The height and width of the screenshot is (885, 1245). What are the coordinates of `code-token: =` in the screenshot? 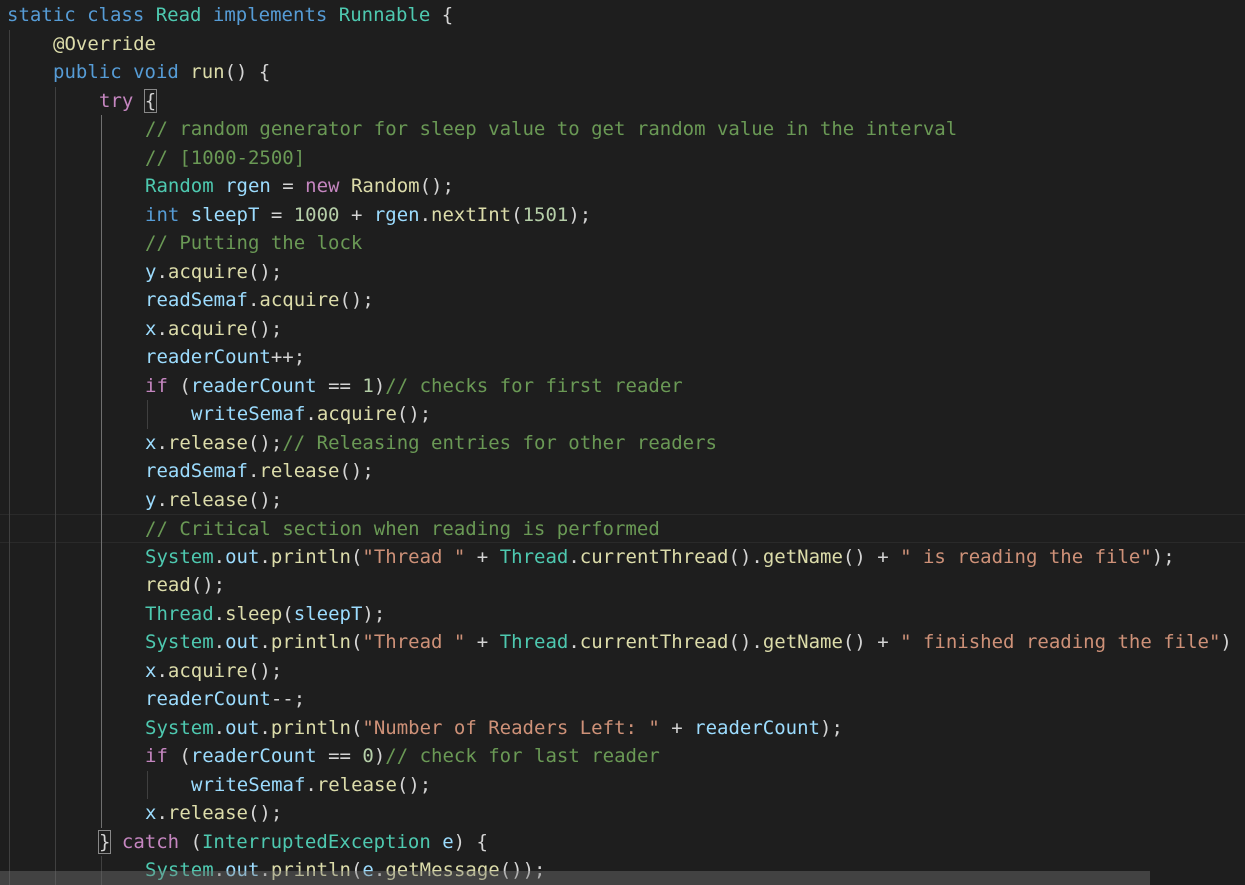 It's located at (288, 186).